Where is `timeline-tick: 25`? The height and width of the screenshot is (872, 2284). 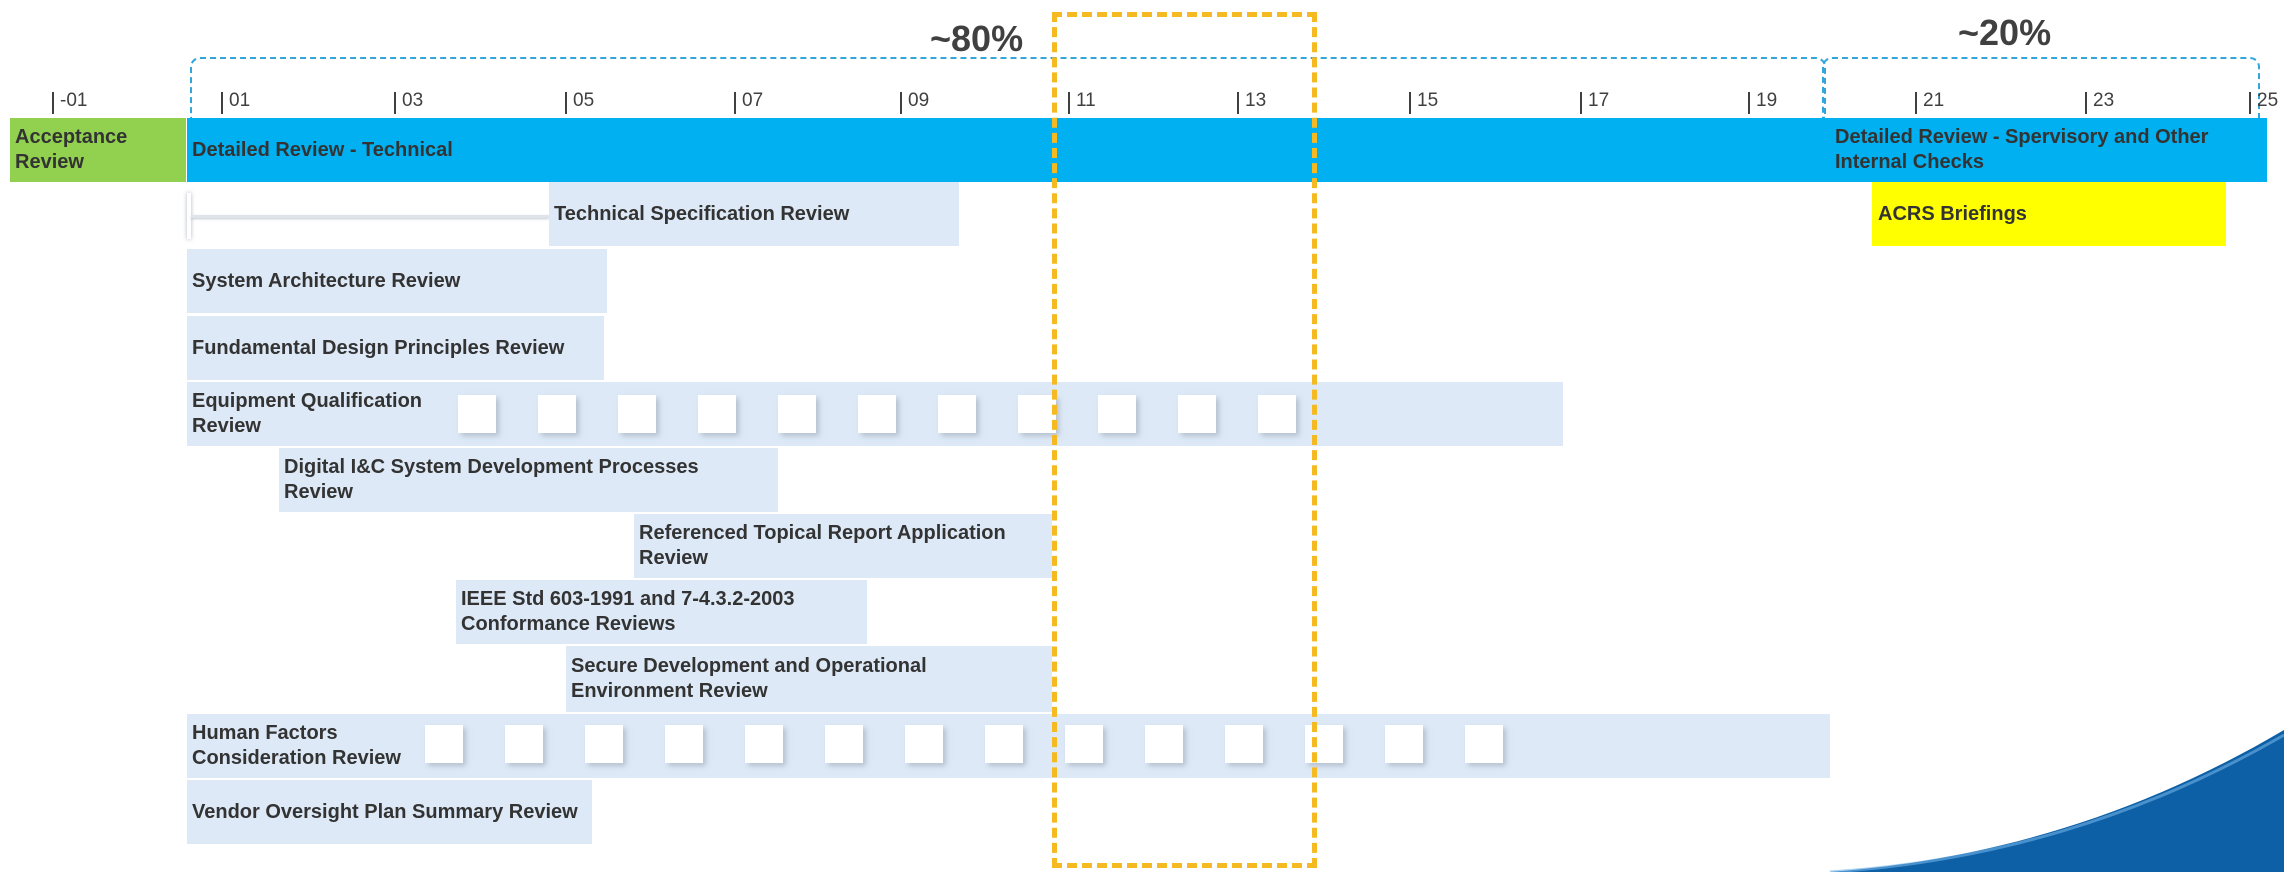
timeline-tick: 25 is located at coordinates (2263, 102).